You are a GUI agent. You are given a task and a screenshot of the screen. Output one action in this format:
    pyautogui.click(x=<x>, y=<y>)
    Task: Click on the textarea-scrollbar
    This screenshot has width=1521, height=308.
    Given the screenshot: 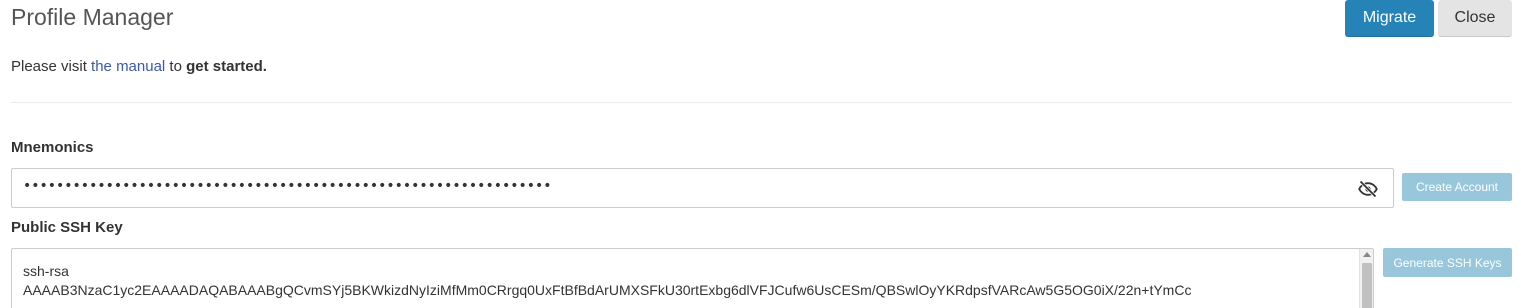 What is the action you would take?
    pyautogui.click(x=1366, y=278)
    